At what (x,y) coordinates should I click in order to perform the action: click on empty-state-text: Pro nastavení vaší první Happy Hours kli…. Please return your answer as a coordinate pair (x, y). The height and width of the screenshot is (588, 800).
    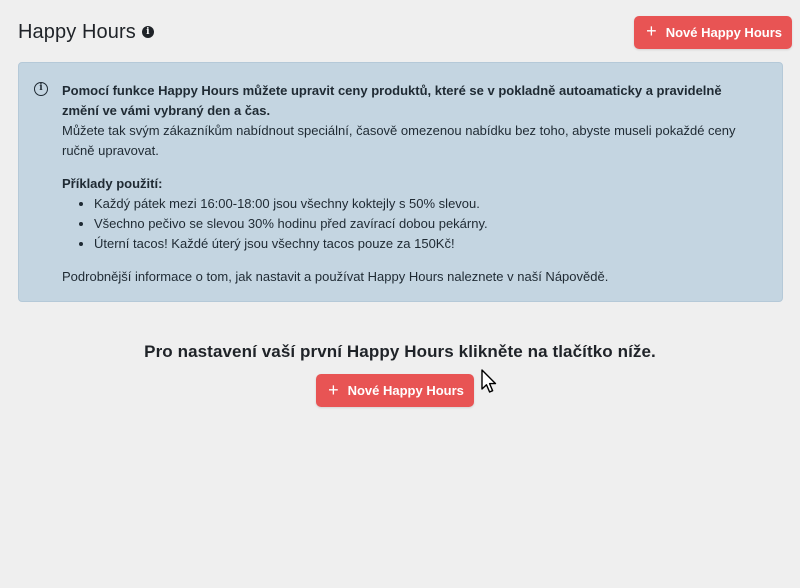
    Looking at the image, I should click on (400, 351).